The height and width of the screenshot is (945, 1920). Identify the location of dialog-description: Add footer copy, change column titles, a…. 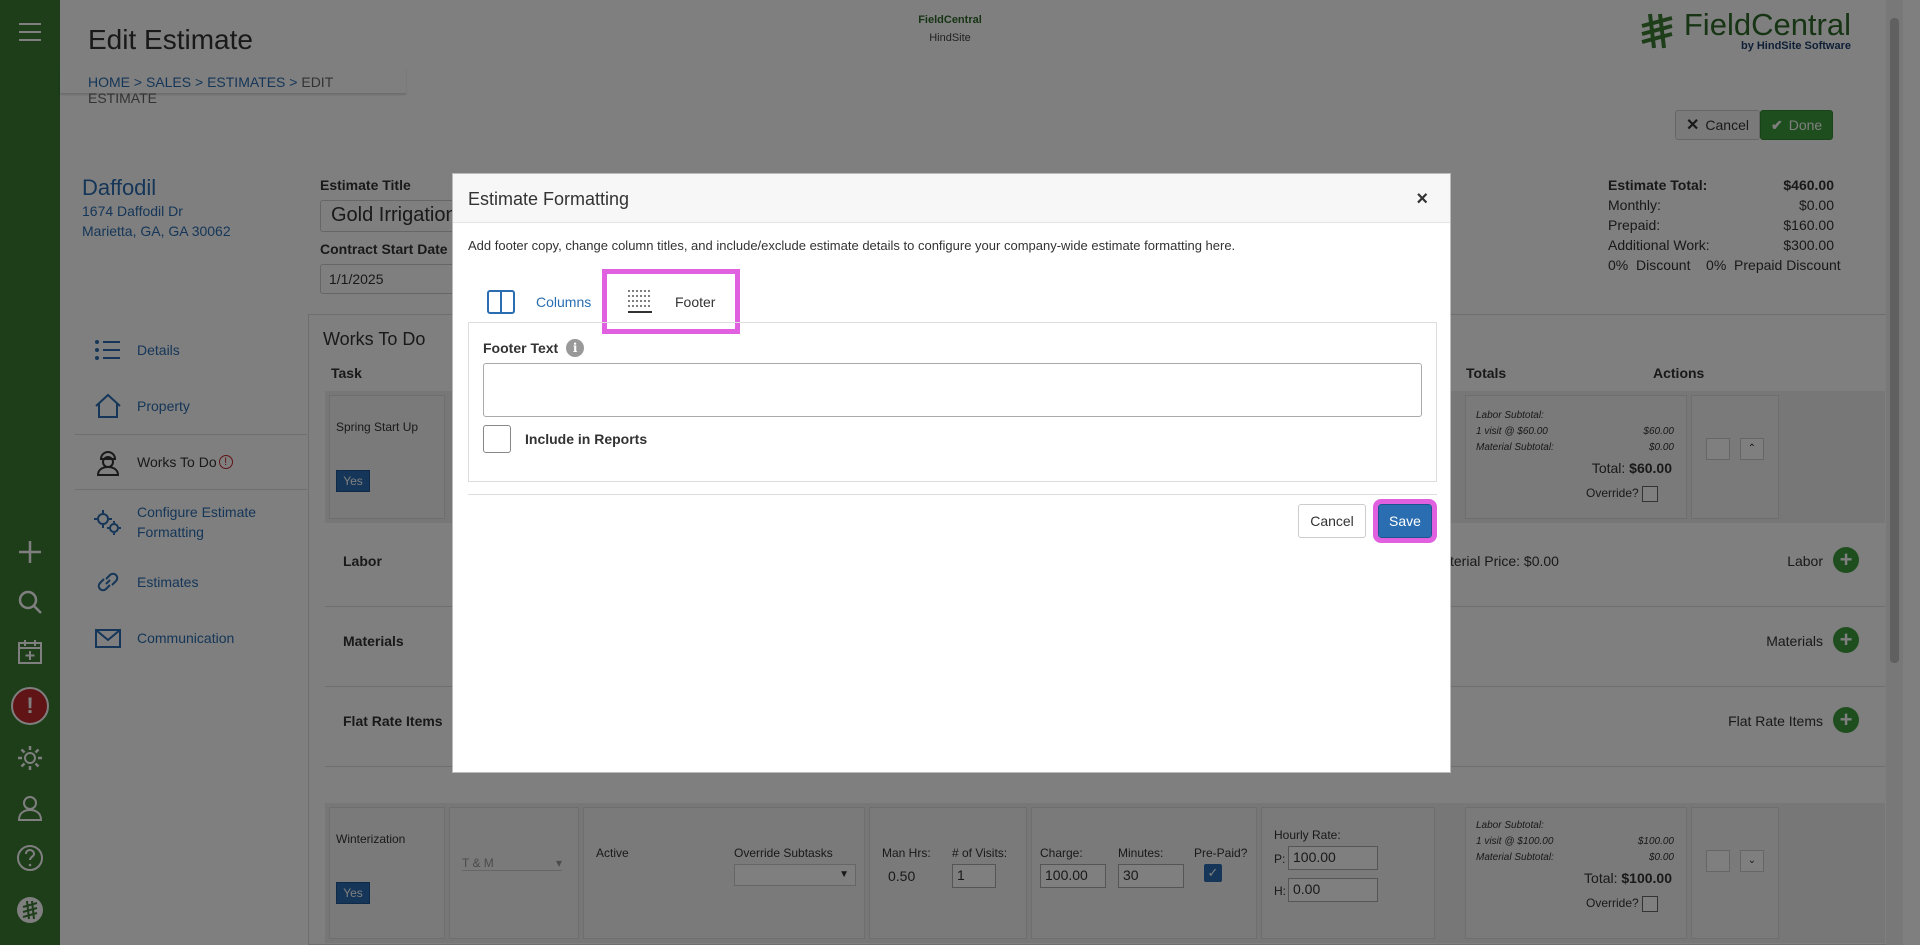
(852, 245).